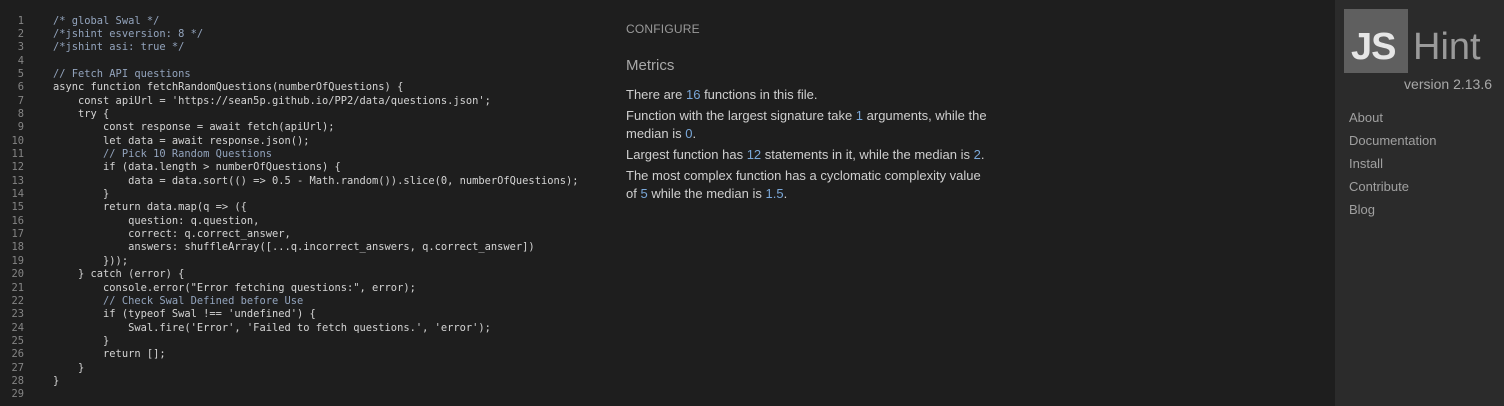  I want to click on metric-text: Function with the largest signature take, so click(741, 115).